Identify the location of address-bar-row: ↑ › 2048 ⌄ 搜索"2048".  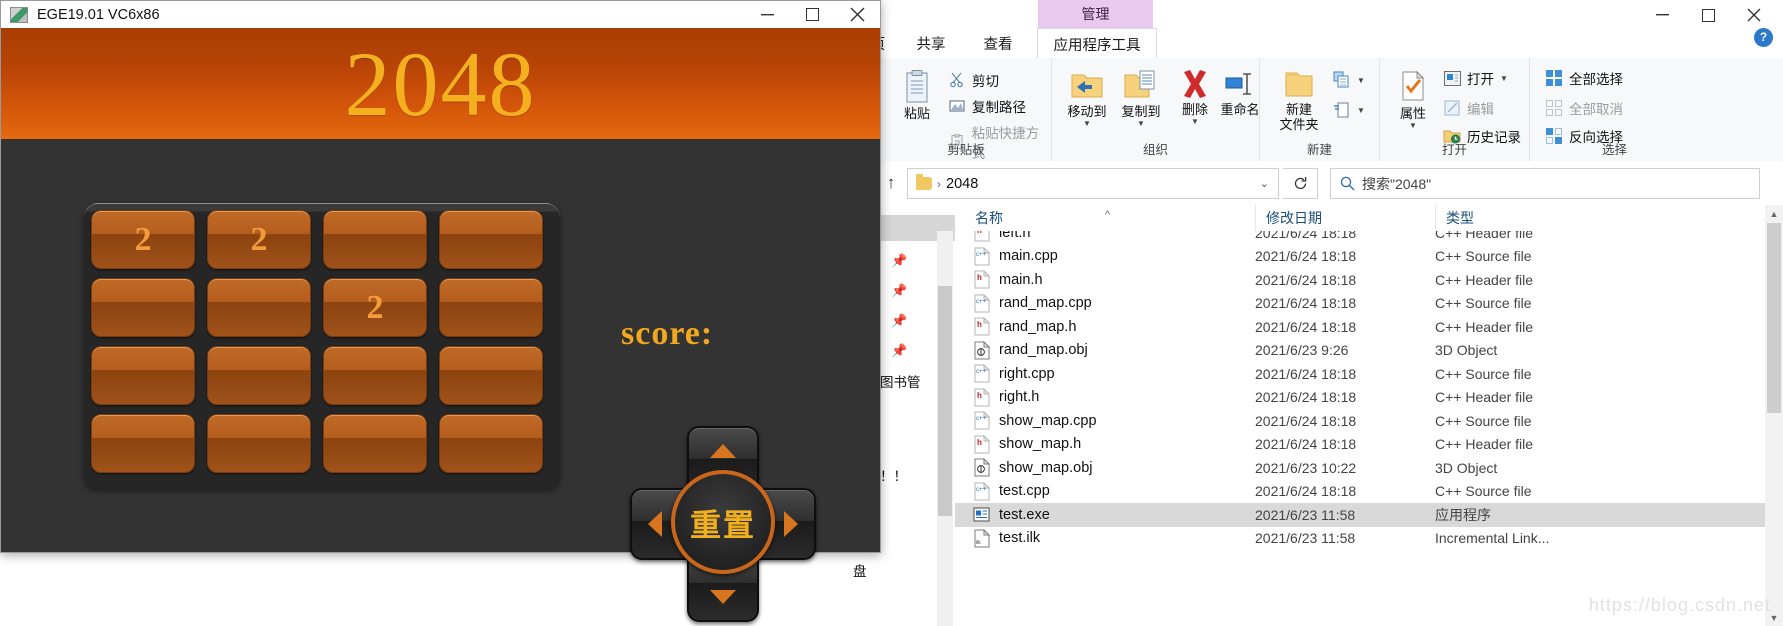
(1314, 183).